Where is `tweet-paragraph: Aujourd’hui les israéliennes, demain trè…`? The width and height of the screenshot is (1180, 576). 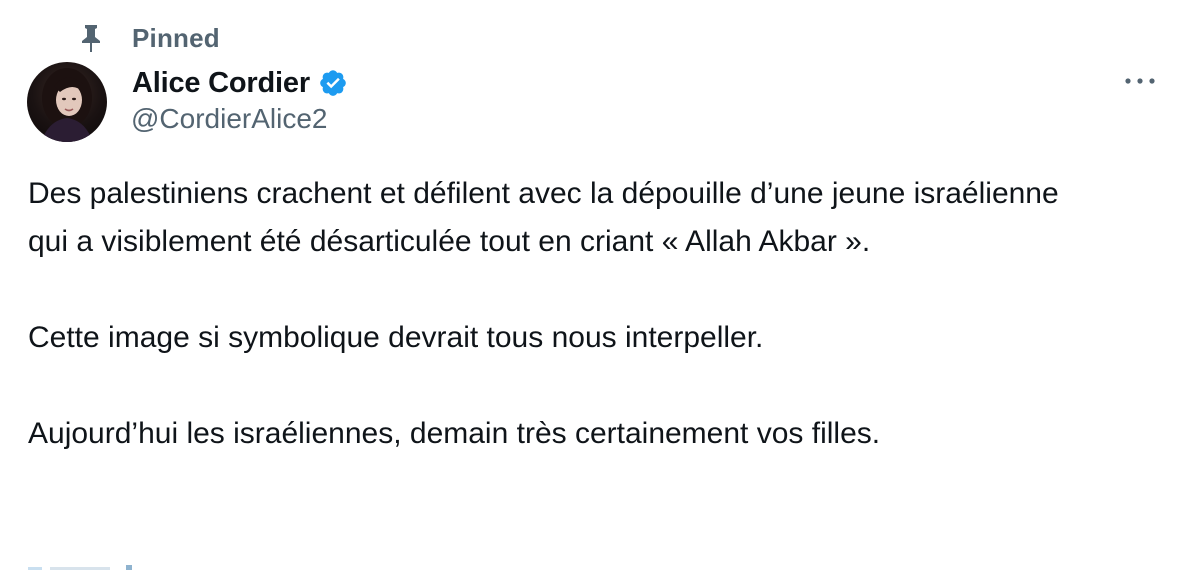
tweet-paragraph: Aujourd’hui les israéliennes, demain trè… is located at coordinates (454, 433).